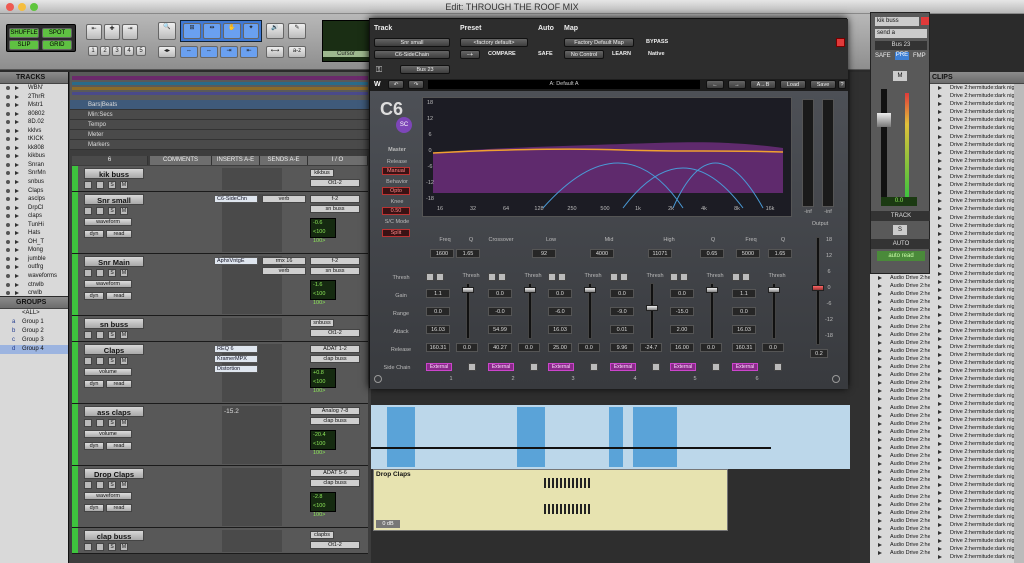 The height and width of the screenshot is (563, 1024). What do you see at coordinates (901, 45) in the screenshot?
I see `send-output: Bus 23` at bounding box center [901, 45].